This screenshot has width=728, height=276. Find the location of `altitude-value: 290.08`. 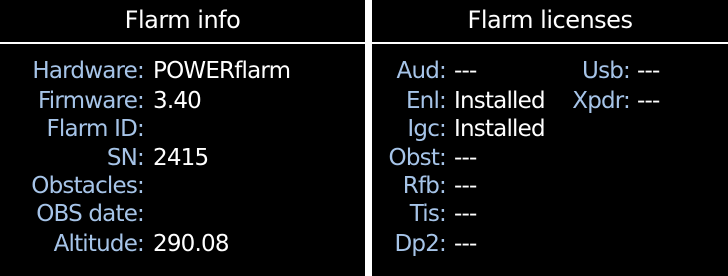

altitude-value: 290.08 is located at coordinates (191, 244).